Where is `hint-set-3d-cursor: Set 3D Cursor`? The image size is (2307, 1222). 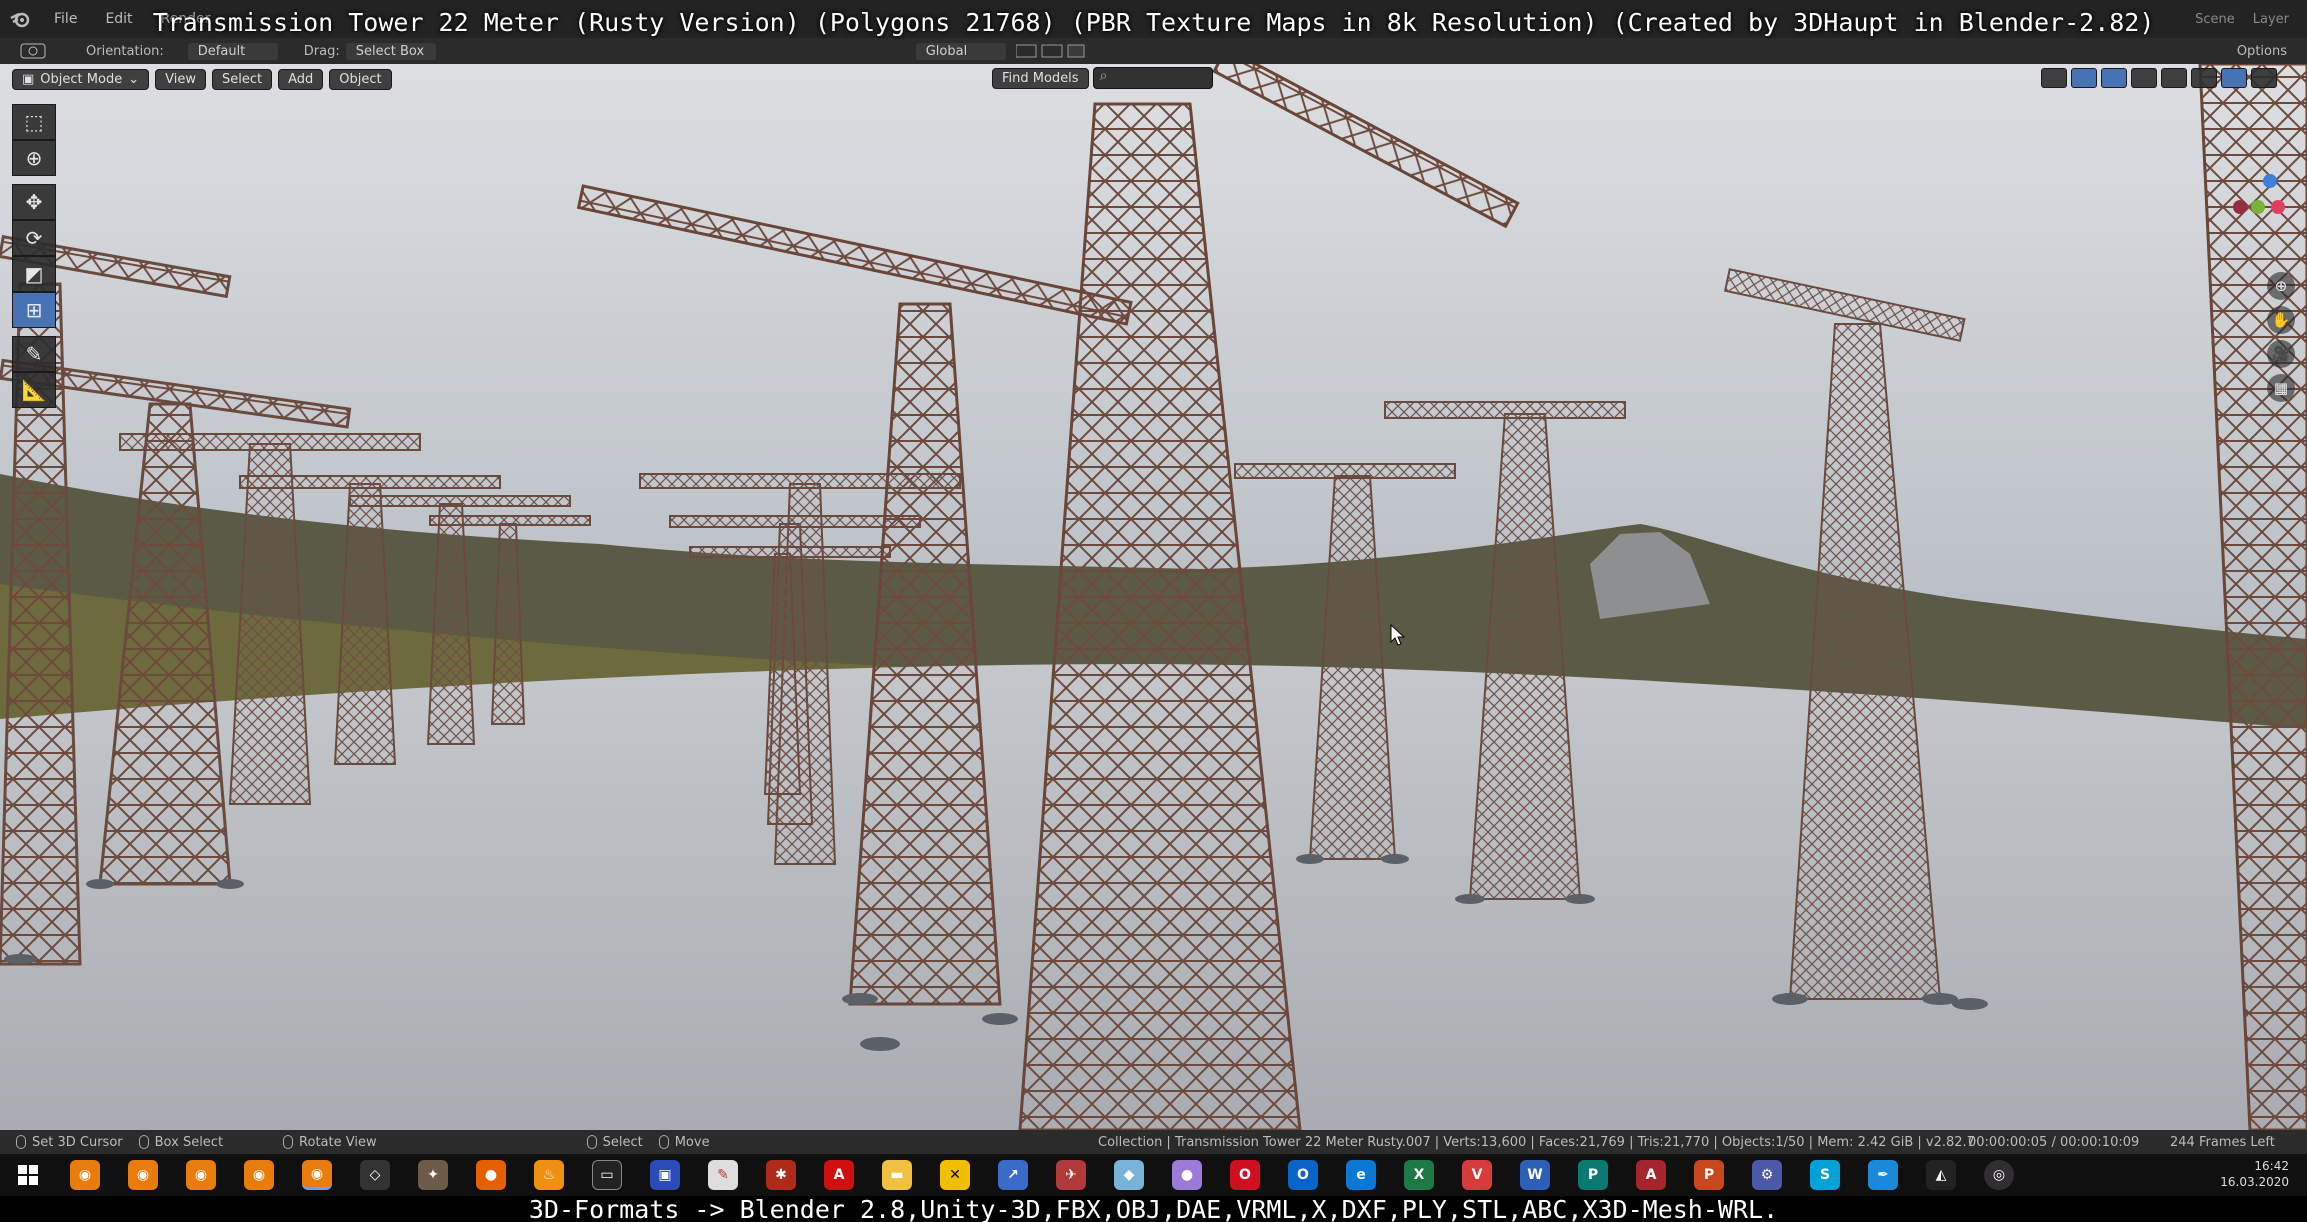
hint-set-3d-cursor: Set 3D Cursor is located at coordinates (69, 1142).